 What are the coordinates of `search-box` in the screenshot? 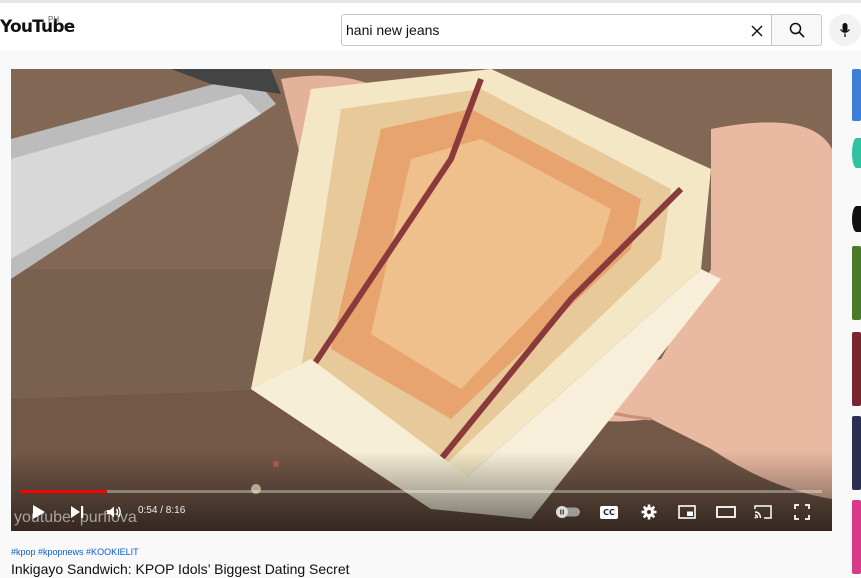 It's located at (556, 30).